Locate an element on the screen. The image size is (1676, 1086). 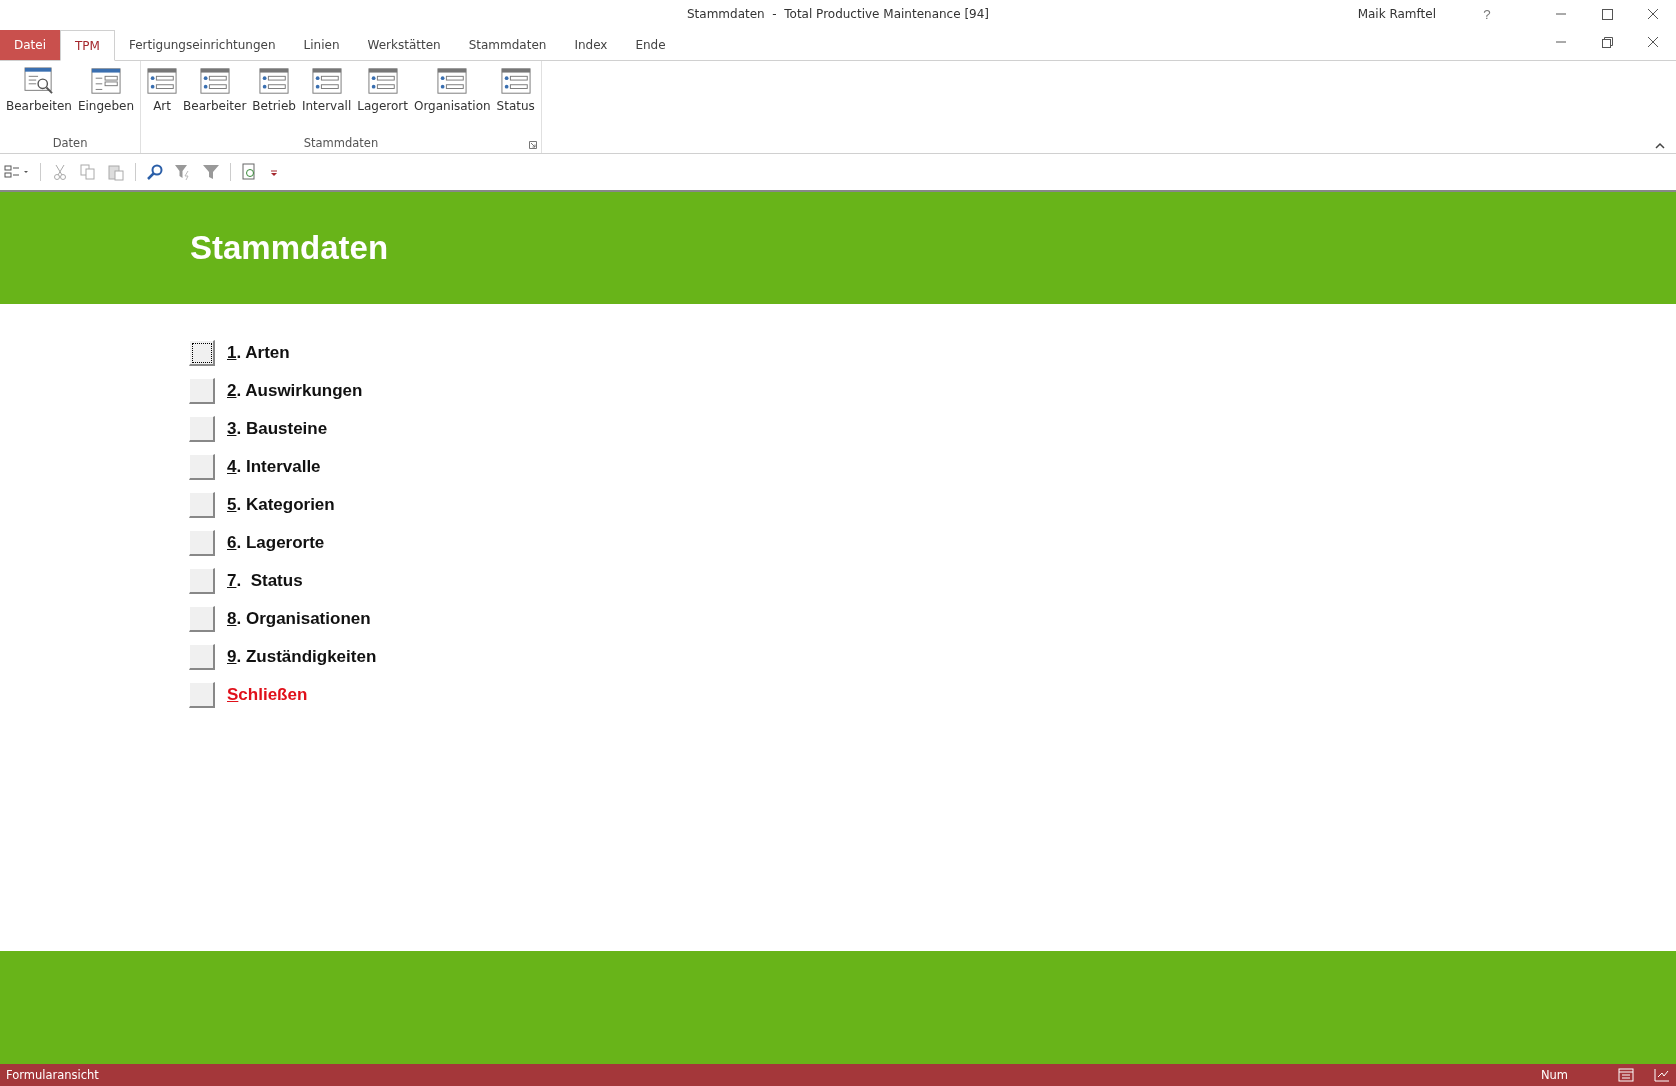
user-name: Maik Ramftel is located at coordinates (1396, 14).